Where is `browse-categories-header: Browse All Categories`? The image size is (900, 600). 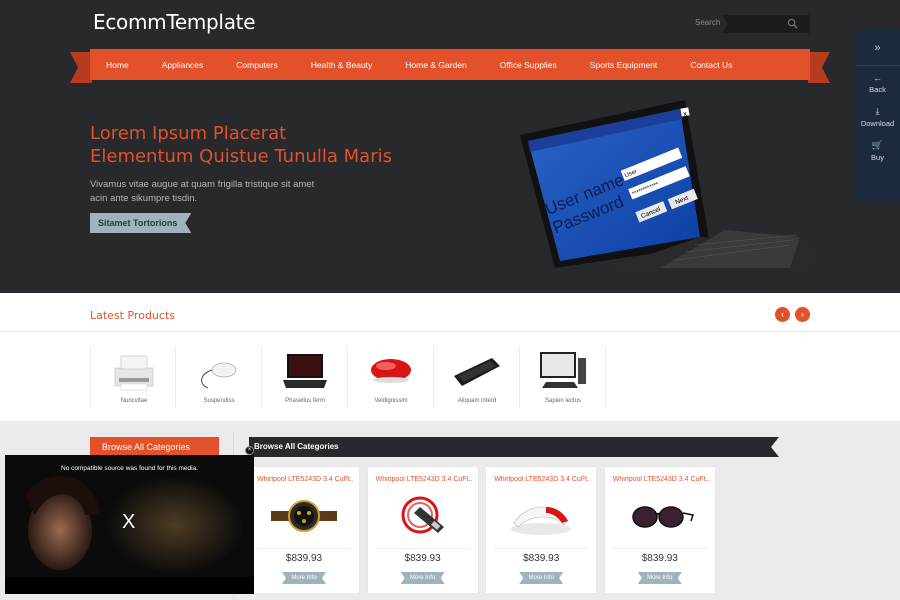 browse-categories-header: Browse All Categories is located at coordinates (514, 447).